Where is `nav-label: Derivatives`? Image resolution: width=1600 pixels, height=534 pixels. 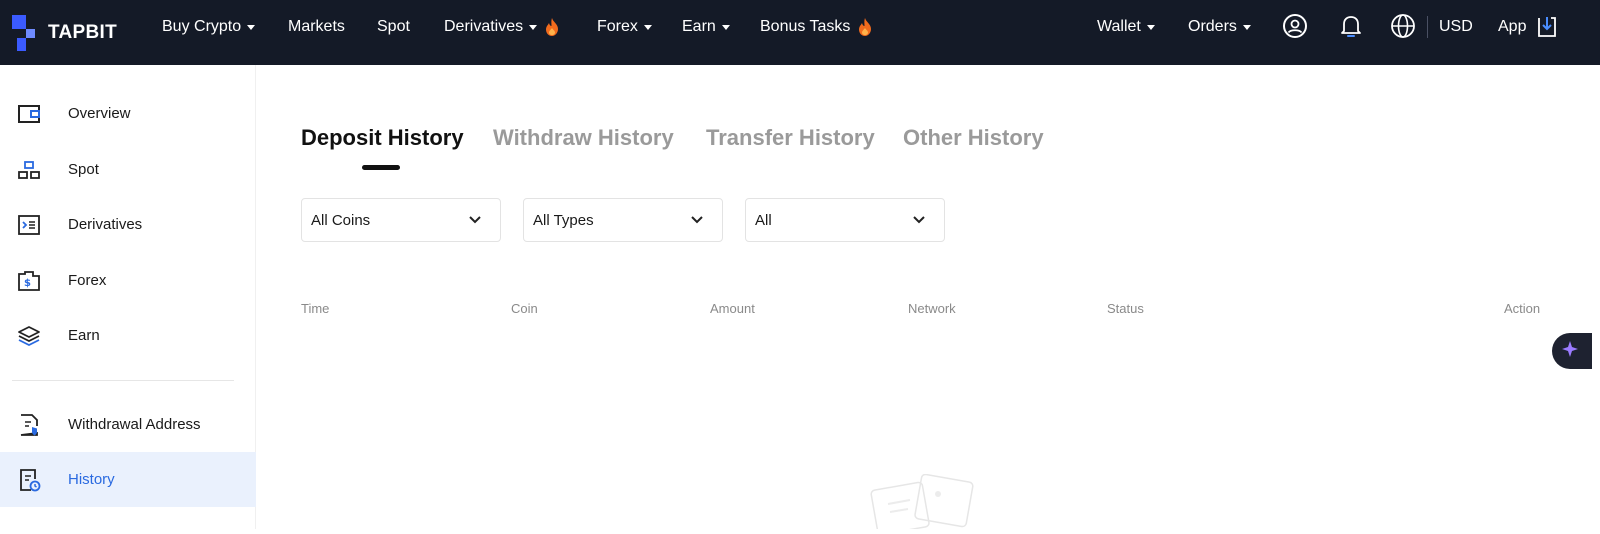
nav-label: Derivatives is located at coordinates (484, 26).